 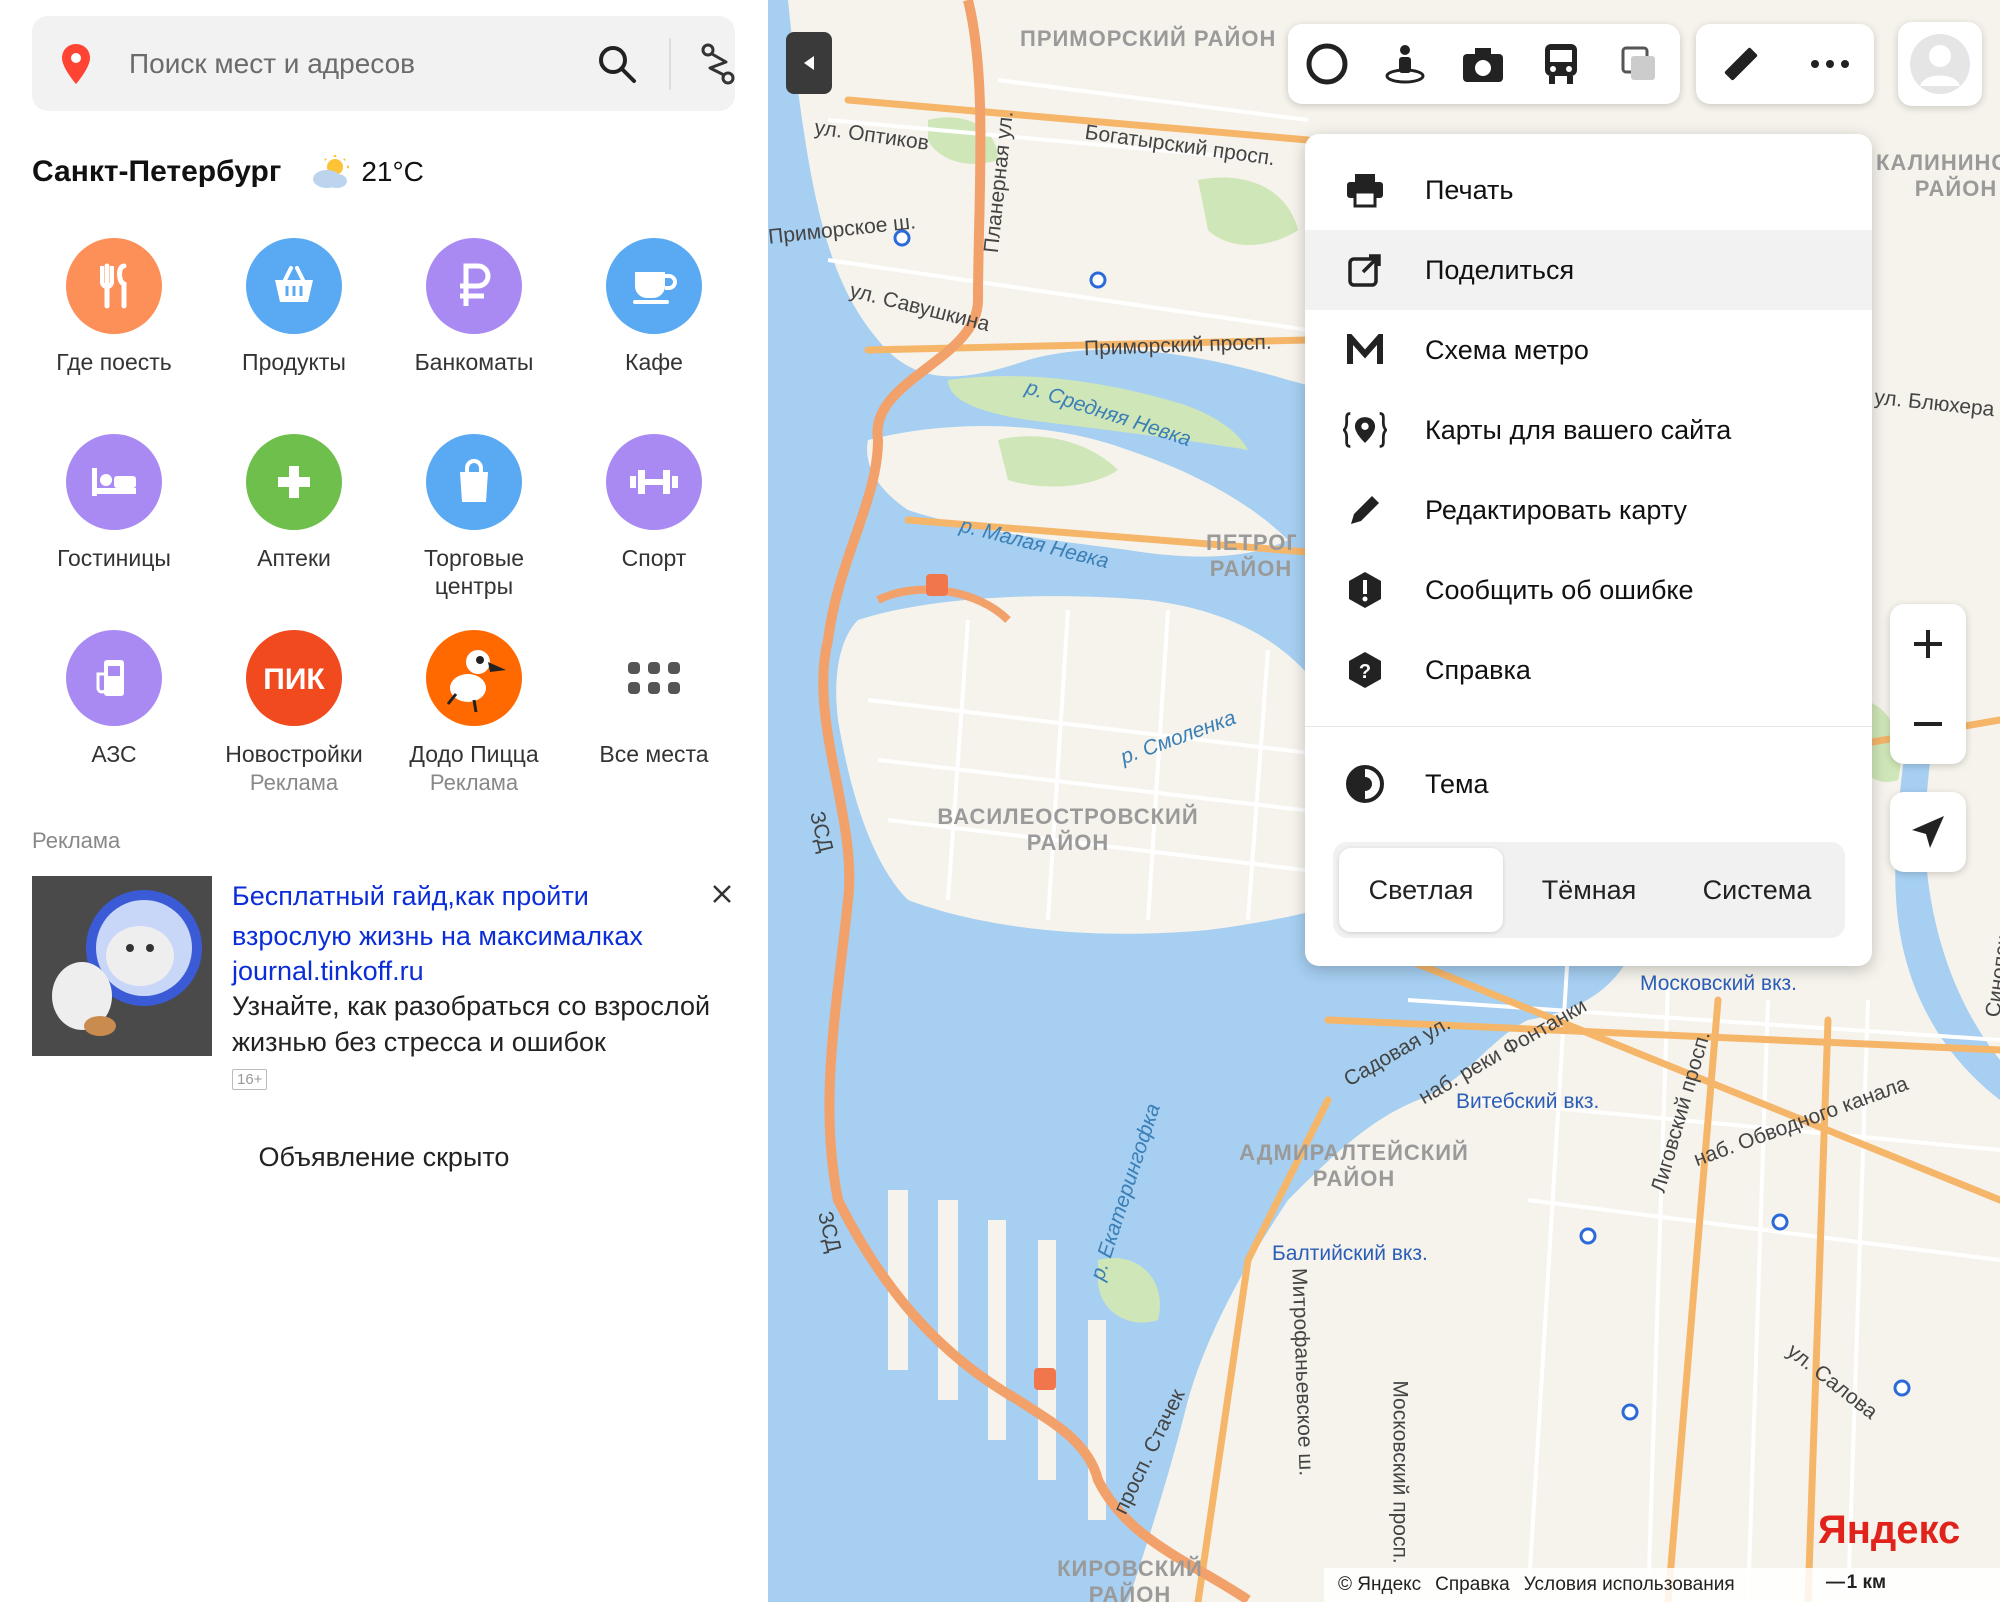 What do you see at coordinates (114, 558) in the screenshot?
I see `category-label: Гостиницы` at bounding box center [114, 558].